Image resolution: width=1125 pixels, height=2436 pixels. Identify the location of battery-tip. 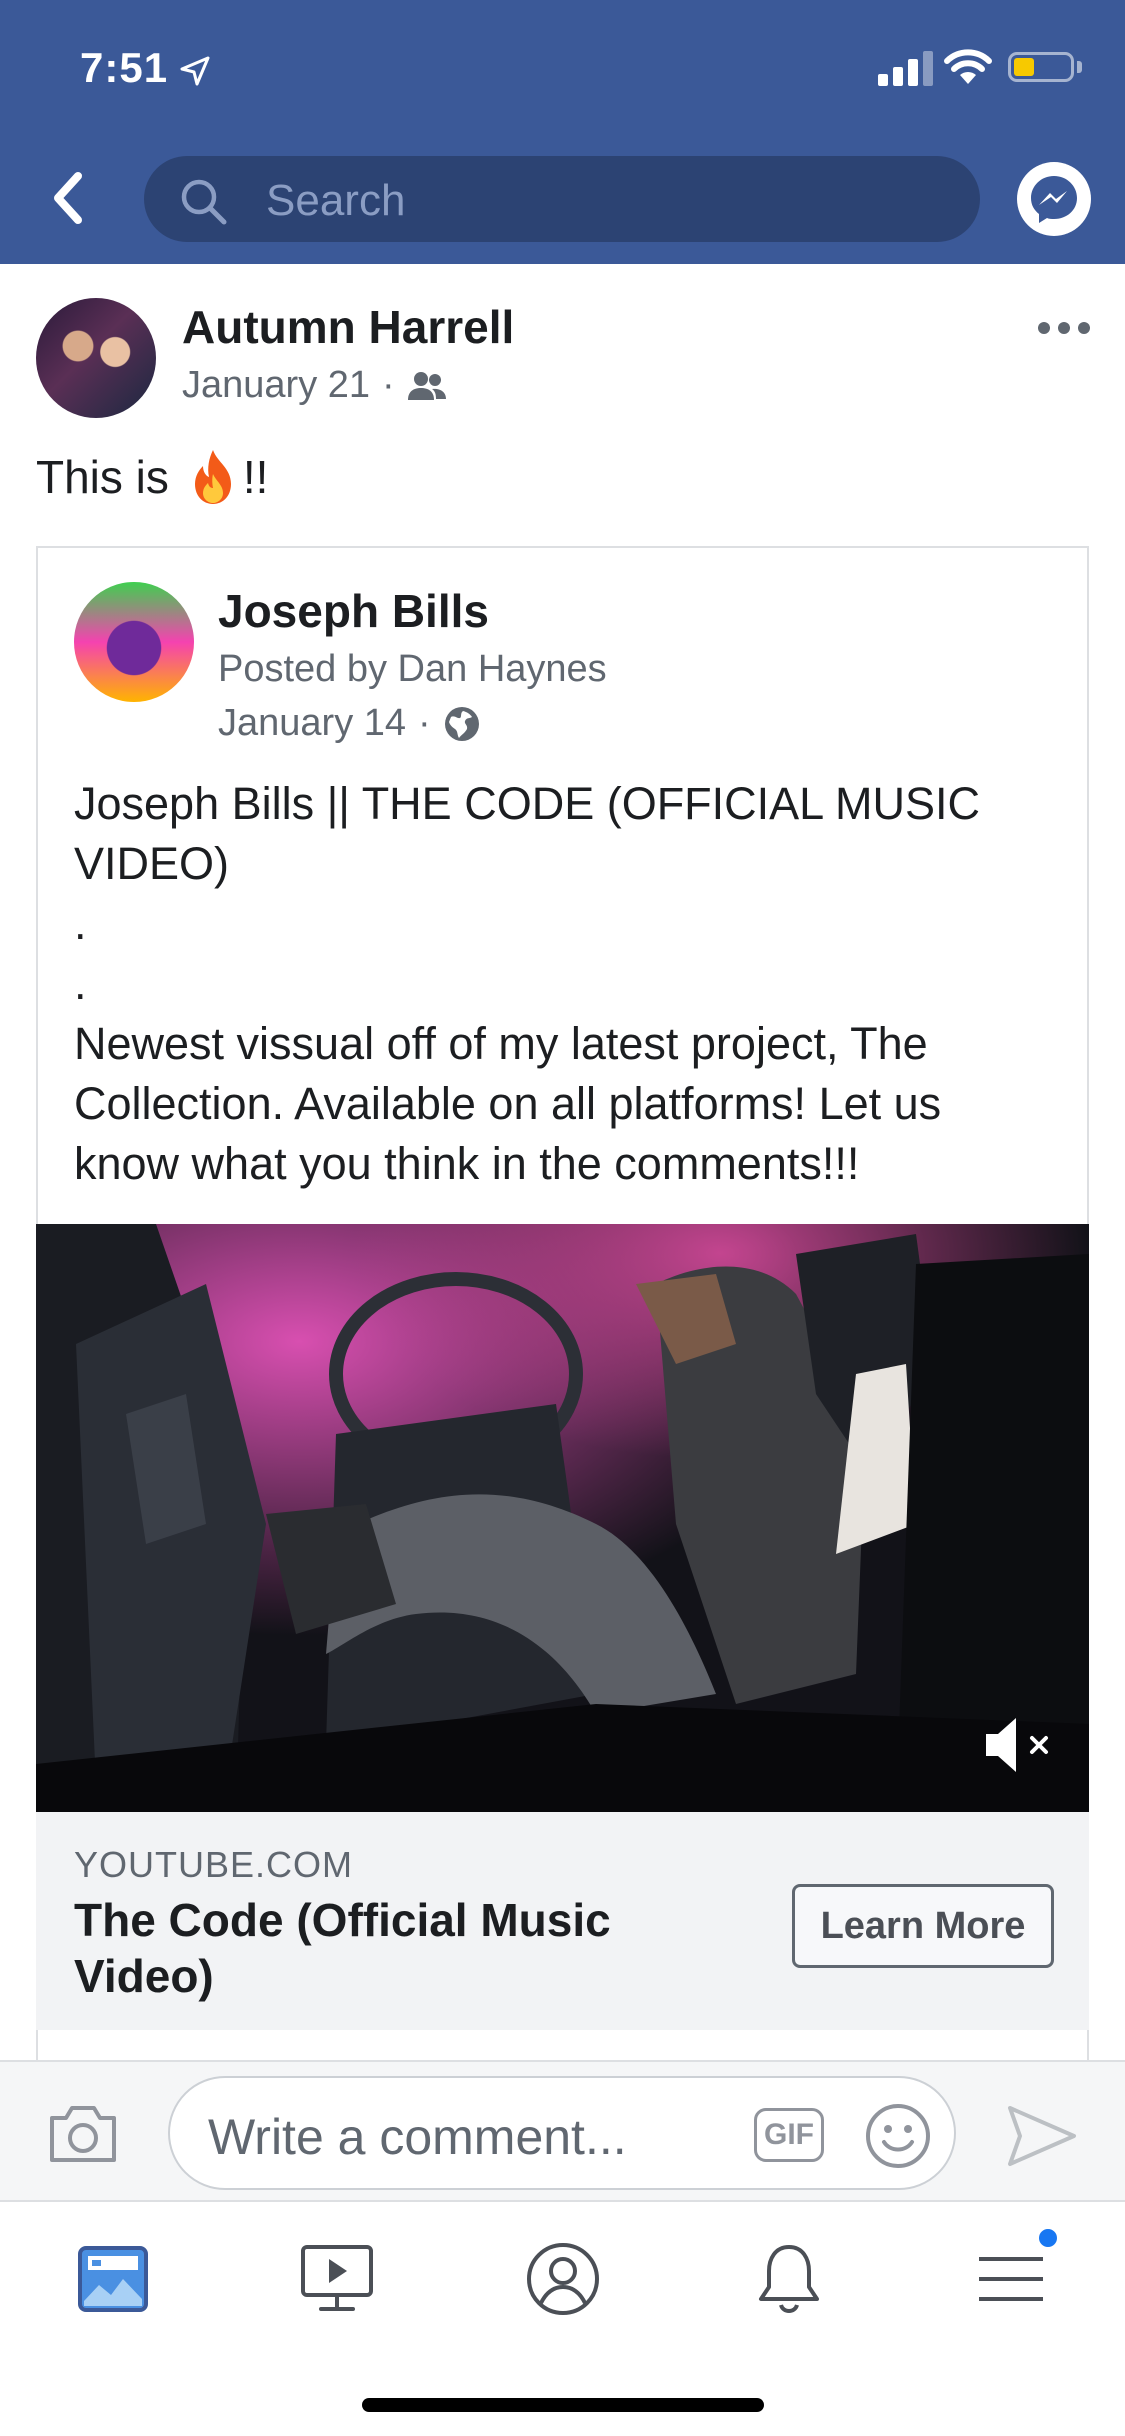
(1079, 67).